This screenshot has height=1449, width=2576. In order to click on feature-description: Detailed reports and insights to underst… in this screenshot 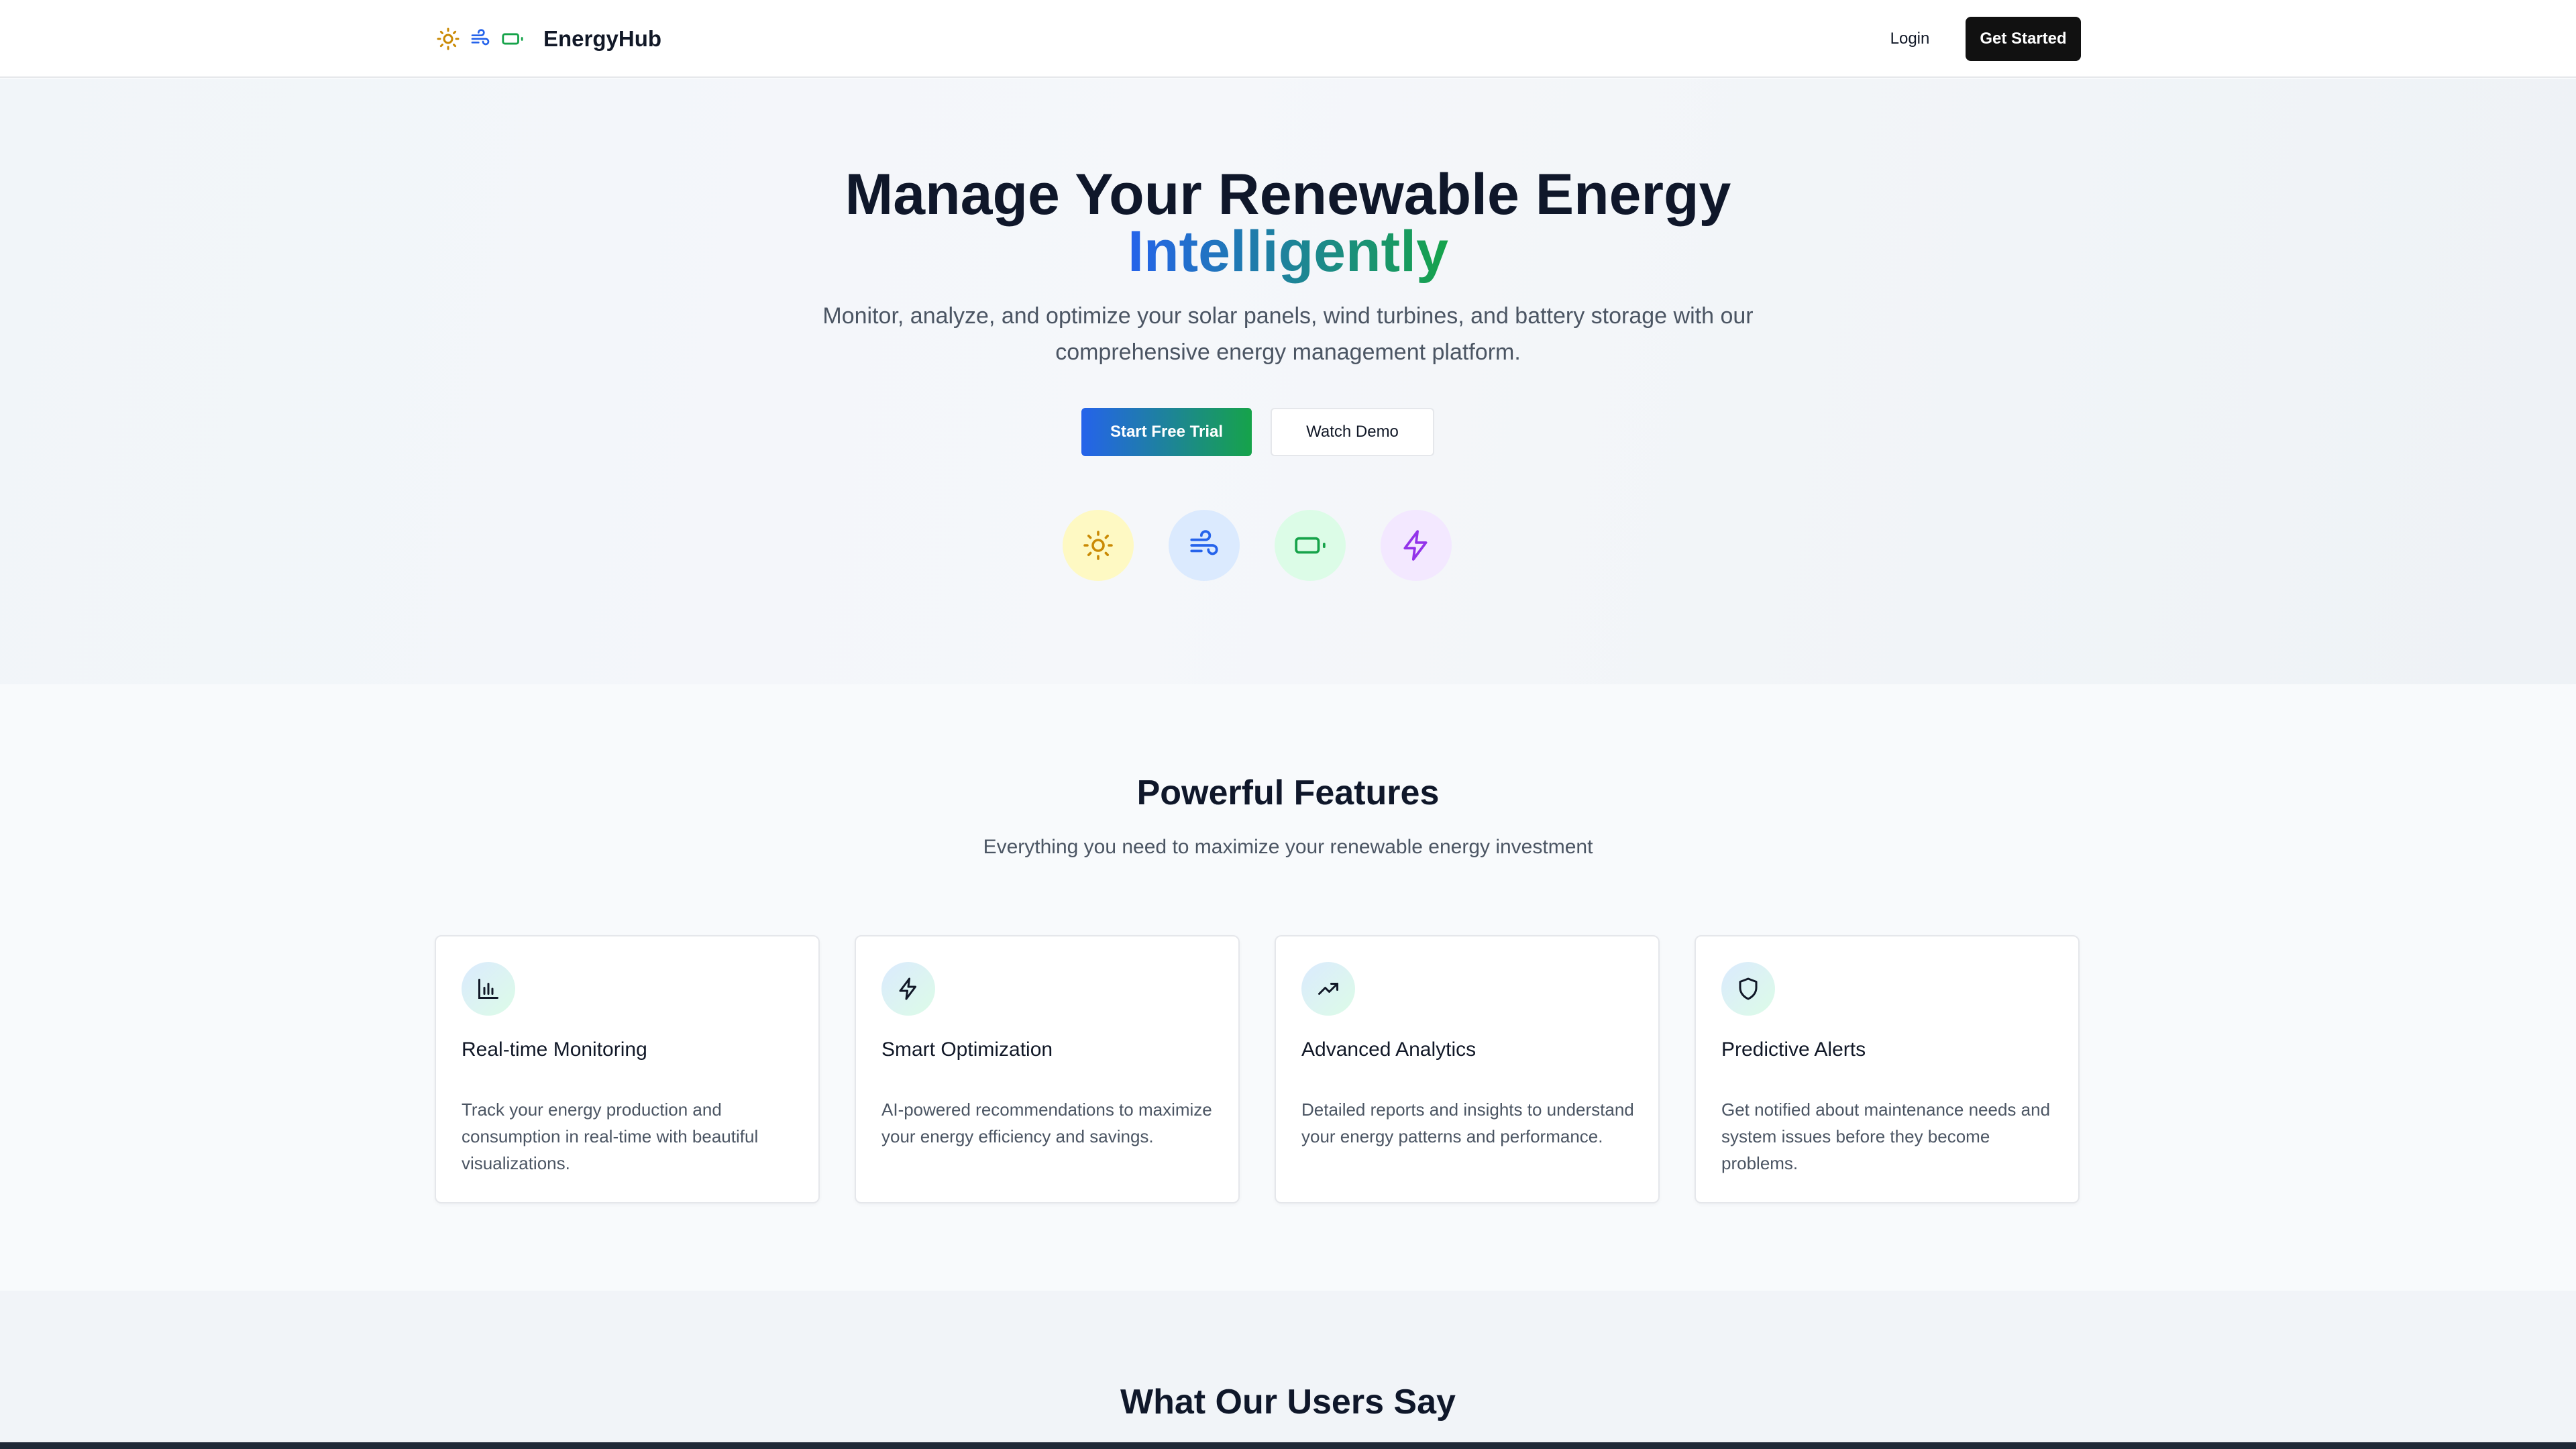, I will do `click(1467, 1122)`.